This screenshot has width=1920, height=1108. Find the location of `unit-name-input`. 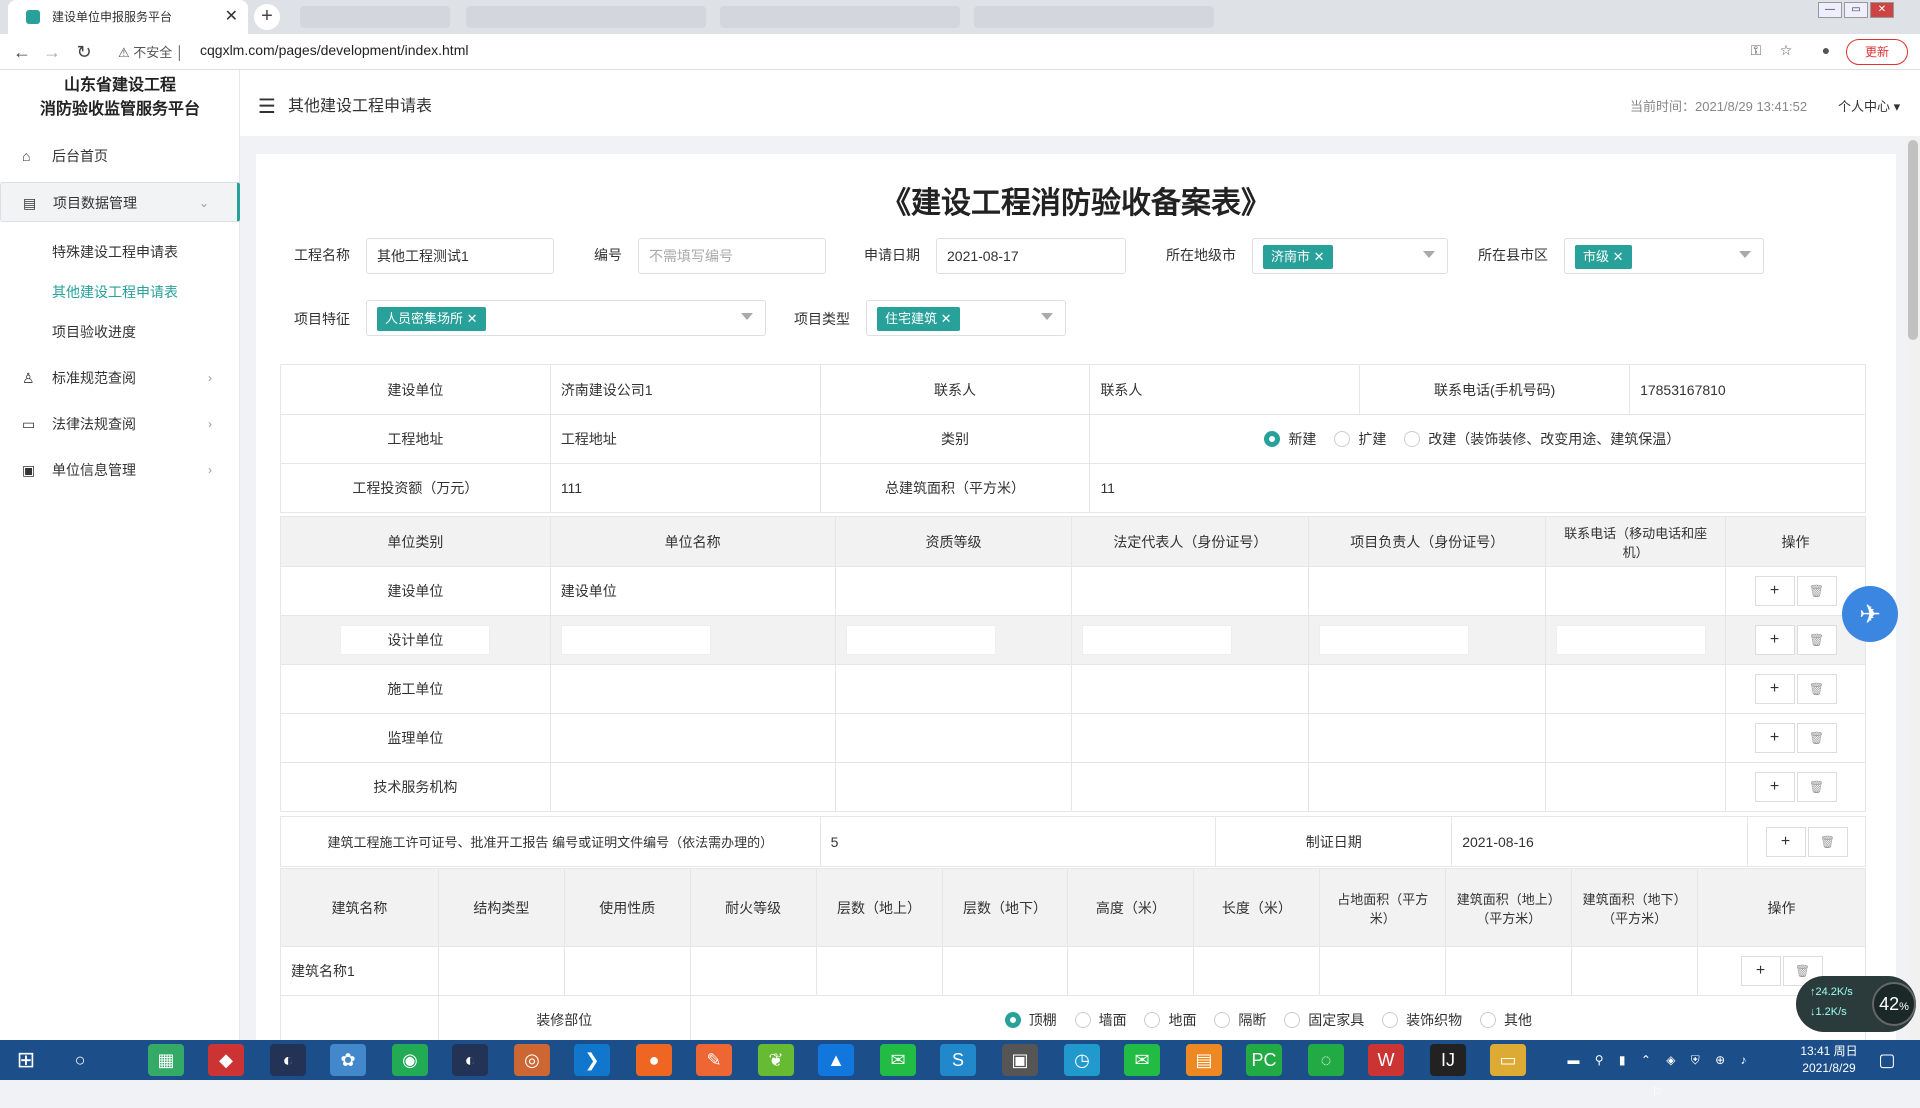

unit-name-input is located at coordinates (635, 640).